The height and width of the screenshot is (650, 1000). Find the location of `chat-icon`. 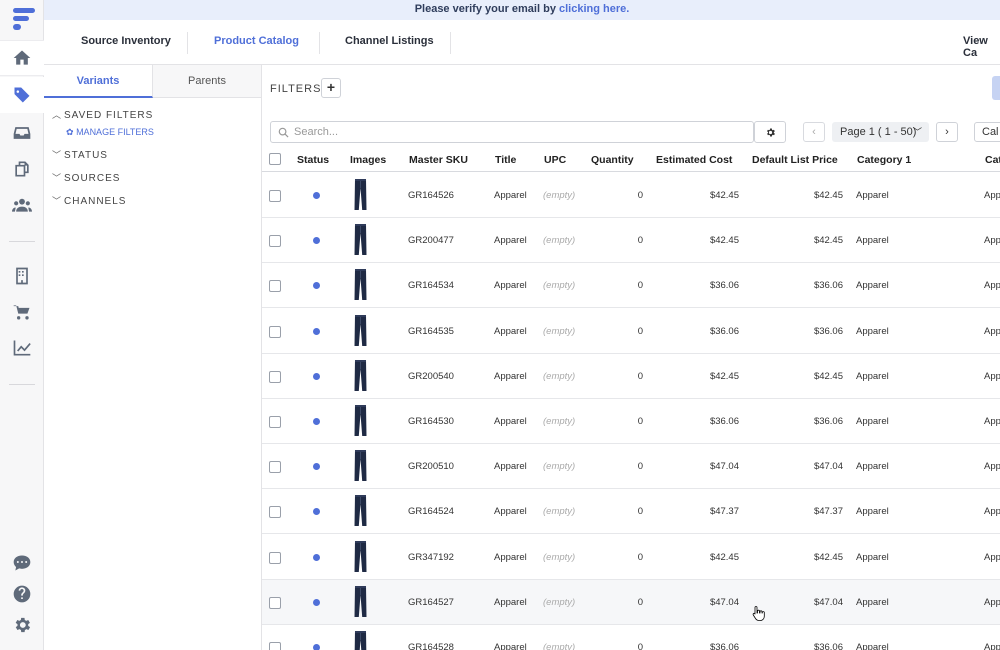

chat-icon is located at coordinates (22, 563).